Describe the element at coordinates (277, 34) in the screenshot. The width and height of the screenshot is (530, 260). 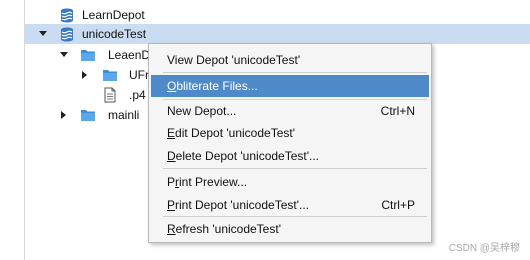
I see `tree-item-unicodetest: unicodeTest` at that location.